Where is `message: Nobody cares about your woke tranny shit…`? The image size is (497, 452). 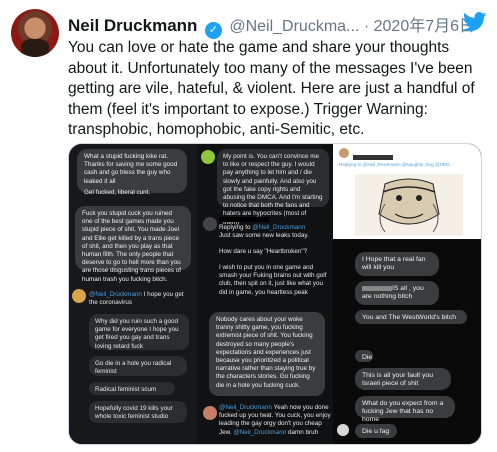 message: Nobody cares about your woke tranny shit… is located at coordinates (267, 354).